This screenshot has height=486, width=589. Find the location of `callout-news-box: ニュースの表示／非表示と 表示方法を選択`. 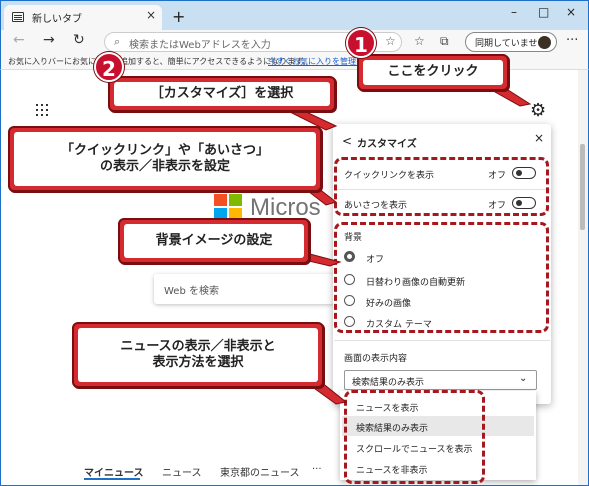

callout-news-box: ニュースの表示／非表示と 表示方法を選択 is located at coordinates (198, 355).